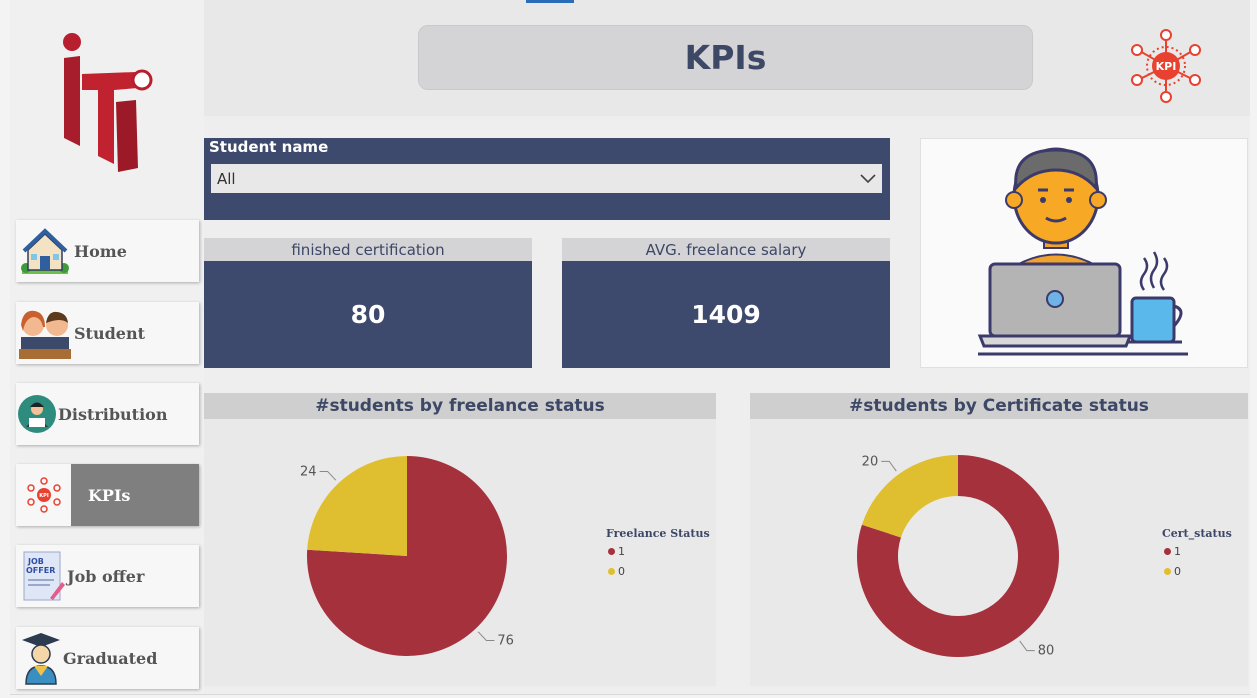 This screenshot has width=1257, height=698. Describe the element at coordinates (45, 251) in the screenshot. I see `house-icon` at that location.